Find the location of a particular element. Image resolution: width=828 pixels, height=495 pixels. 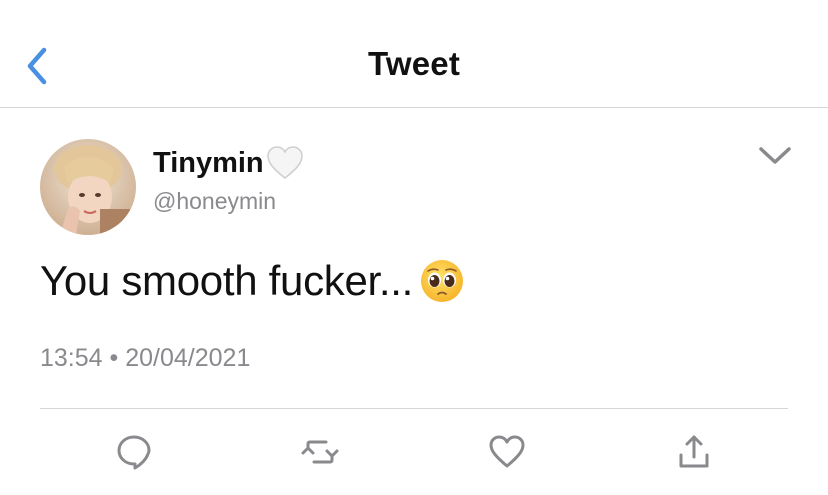

chevron-down-icon is located at coordinates (775, 155).